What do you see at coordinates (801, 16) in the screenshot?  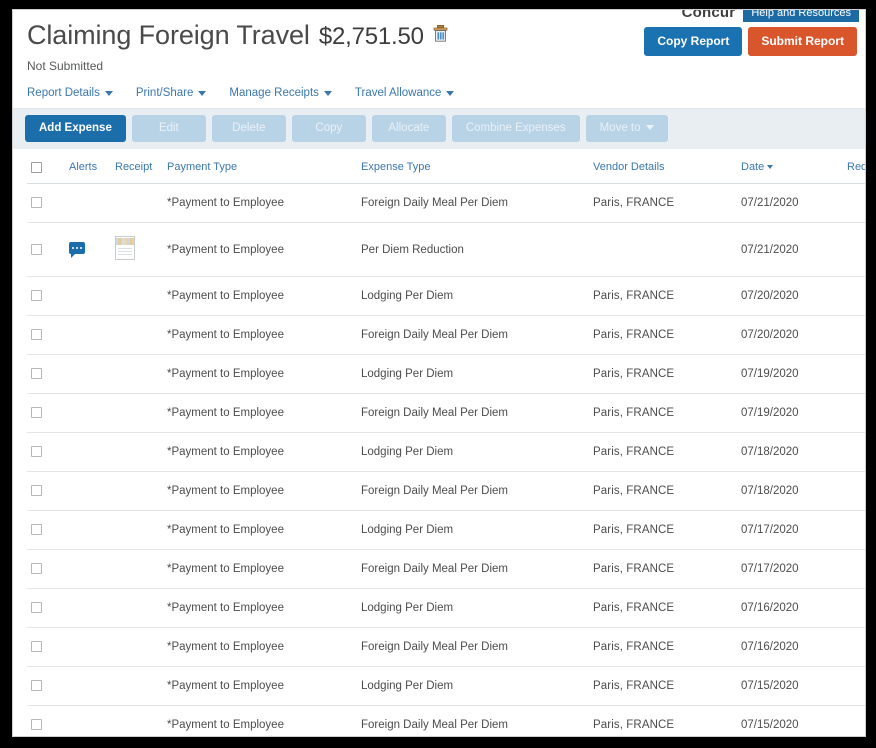 I see `help-and-resources-button: Help and Resources` at bounding box center [801, 16].